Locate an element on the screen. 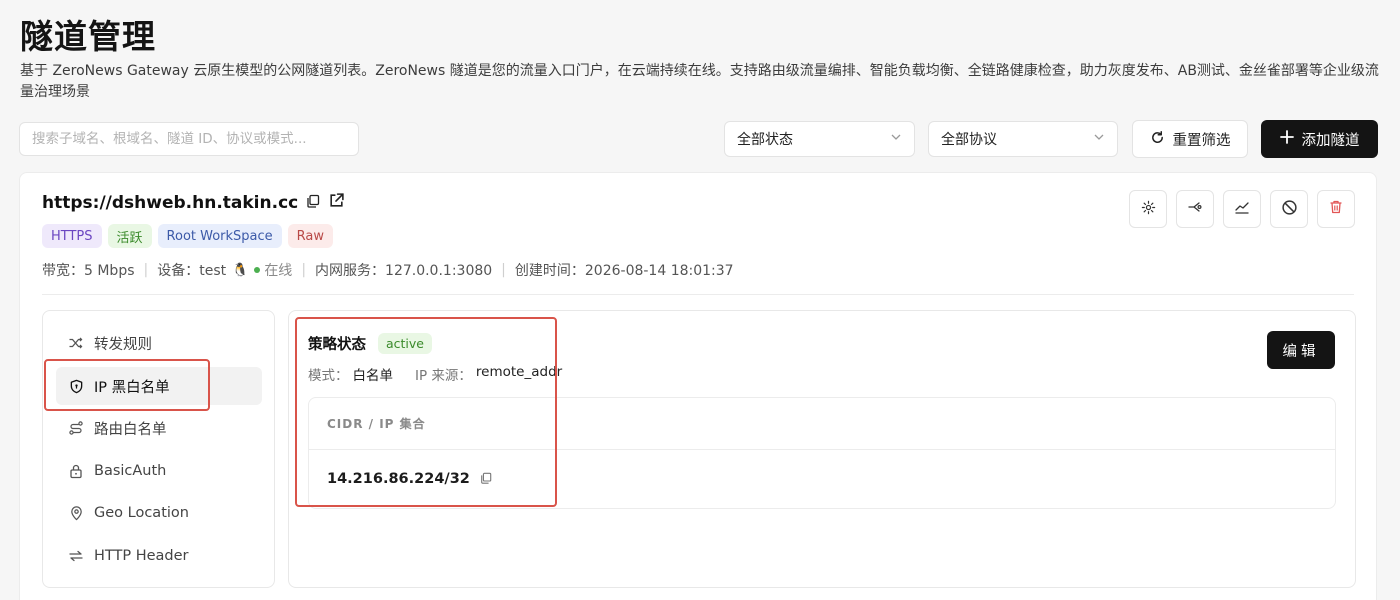 The image size is (1400, 600). device-text: 设备：test is located at coordinates (192, 271).